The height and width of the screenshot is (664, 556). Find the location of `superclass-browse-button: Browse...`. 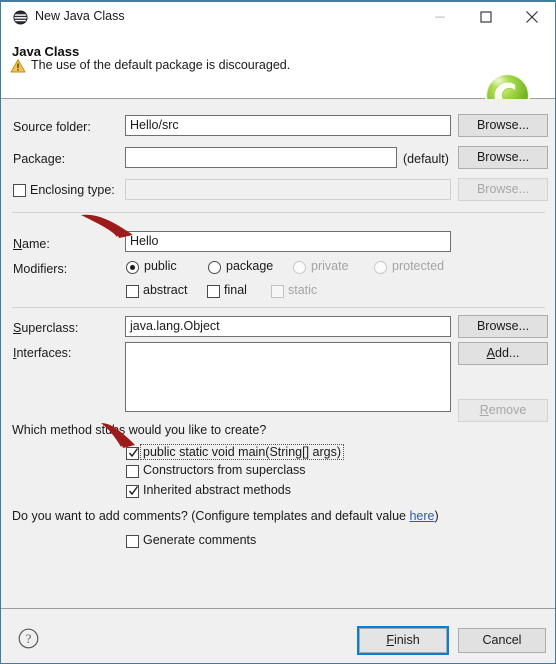

superclass-browse-button: Browse... is located at coordinates (503, 326).